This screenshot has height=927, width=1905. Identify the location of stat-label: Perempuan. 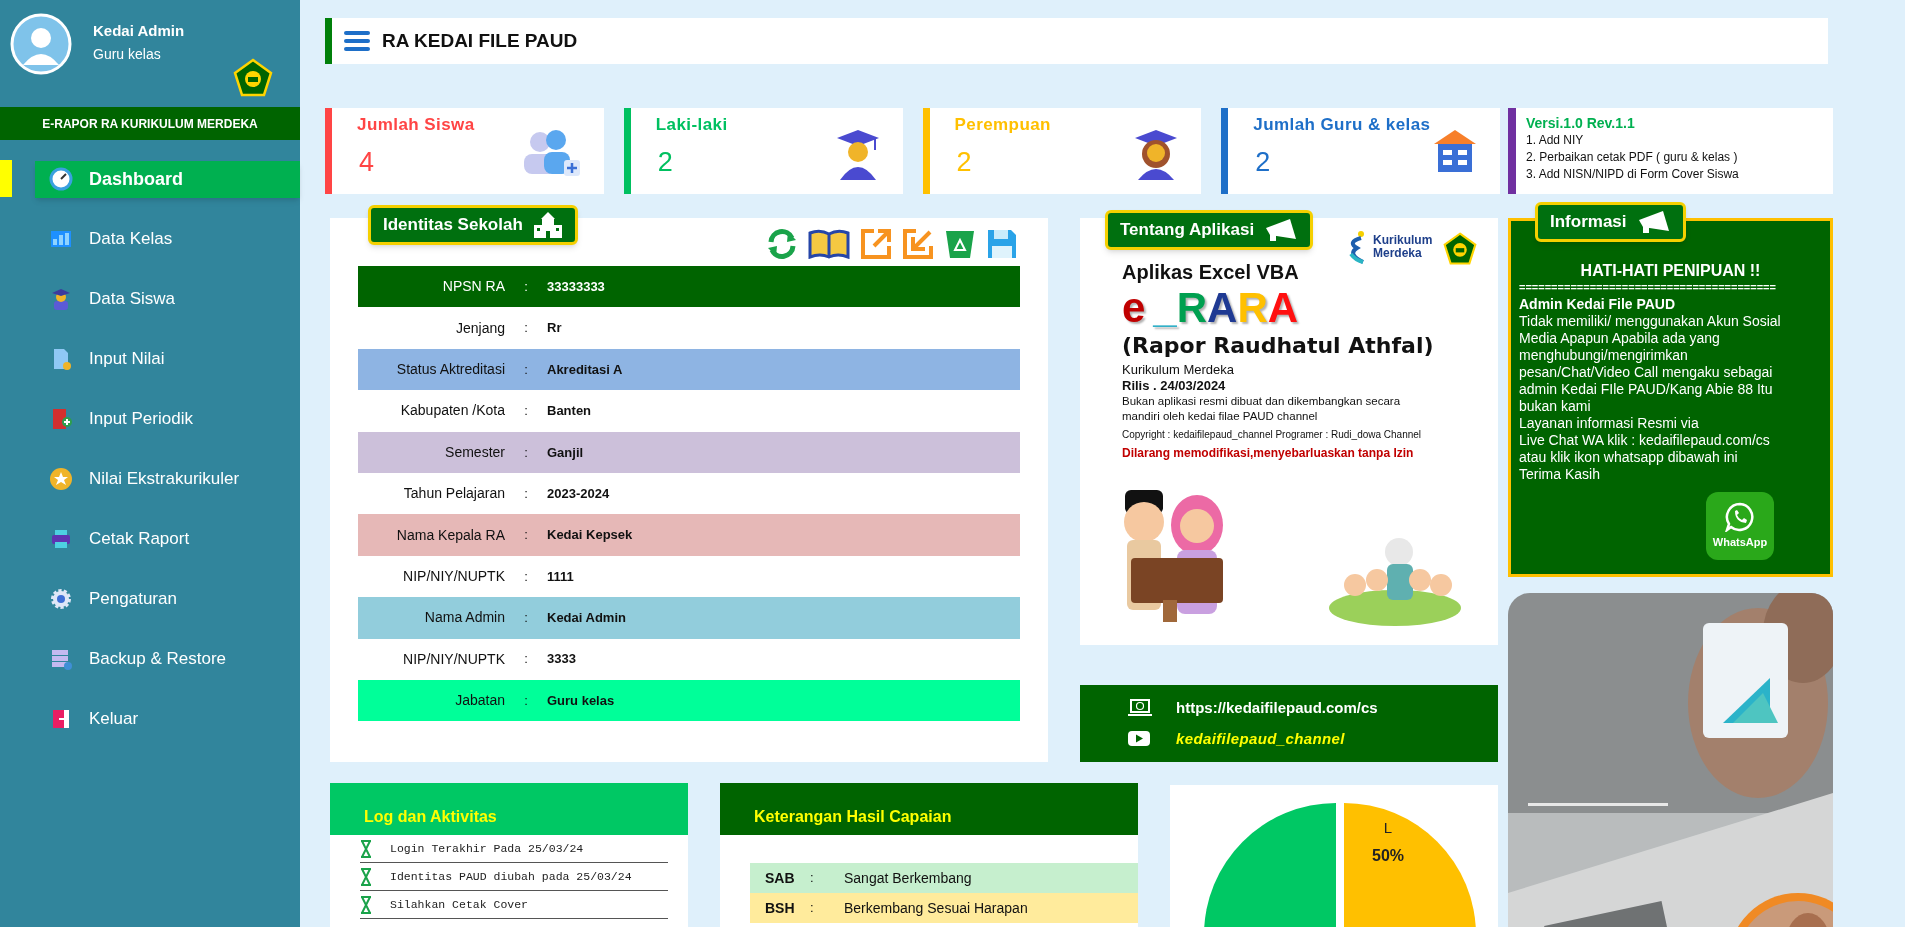
(1002, 125).